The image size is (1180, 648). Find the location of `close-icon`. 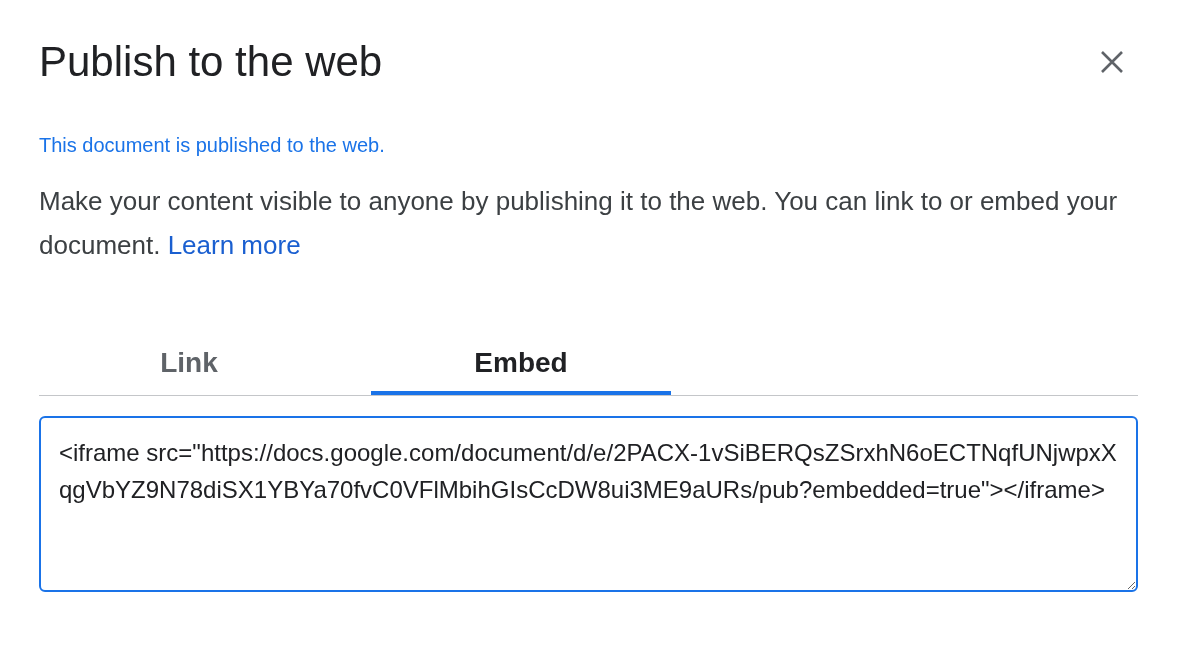

close-icon is located at coordinates (1112, 62).